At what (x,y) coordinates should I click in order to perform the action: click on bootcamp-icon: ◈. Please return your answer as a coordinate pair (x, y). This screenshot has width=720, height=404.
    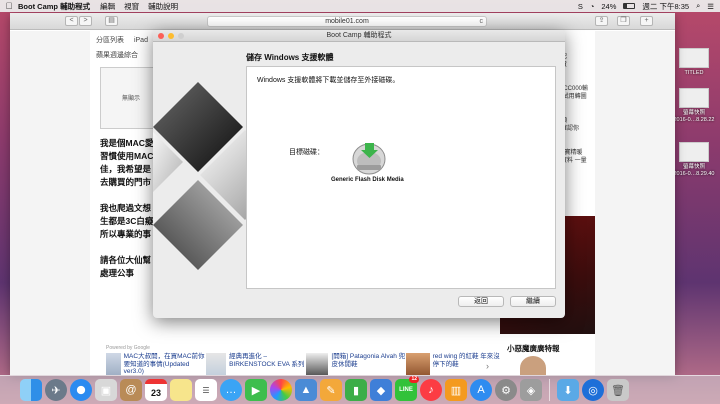
    Looking at the image, I should click on (531, 390).